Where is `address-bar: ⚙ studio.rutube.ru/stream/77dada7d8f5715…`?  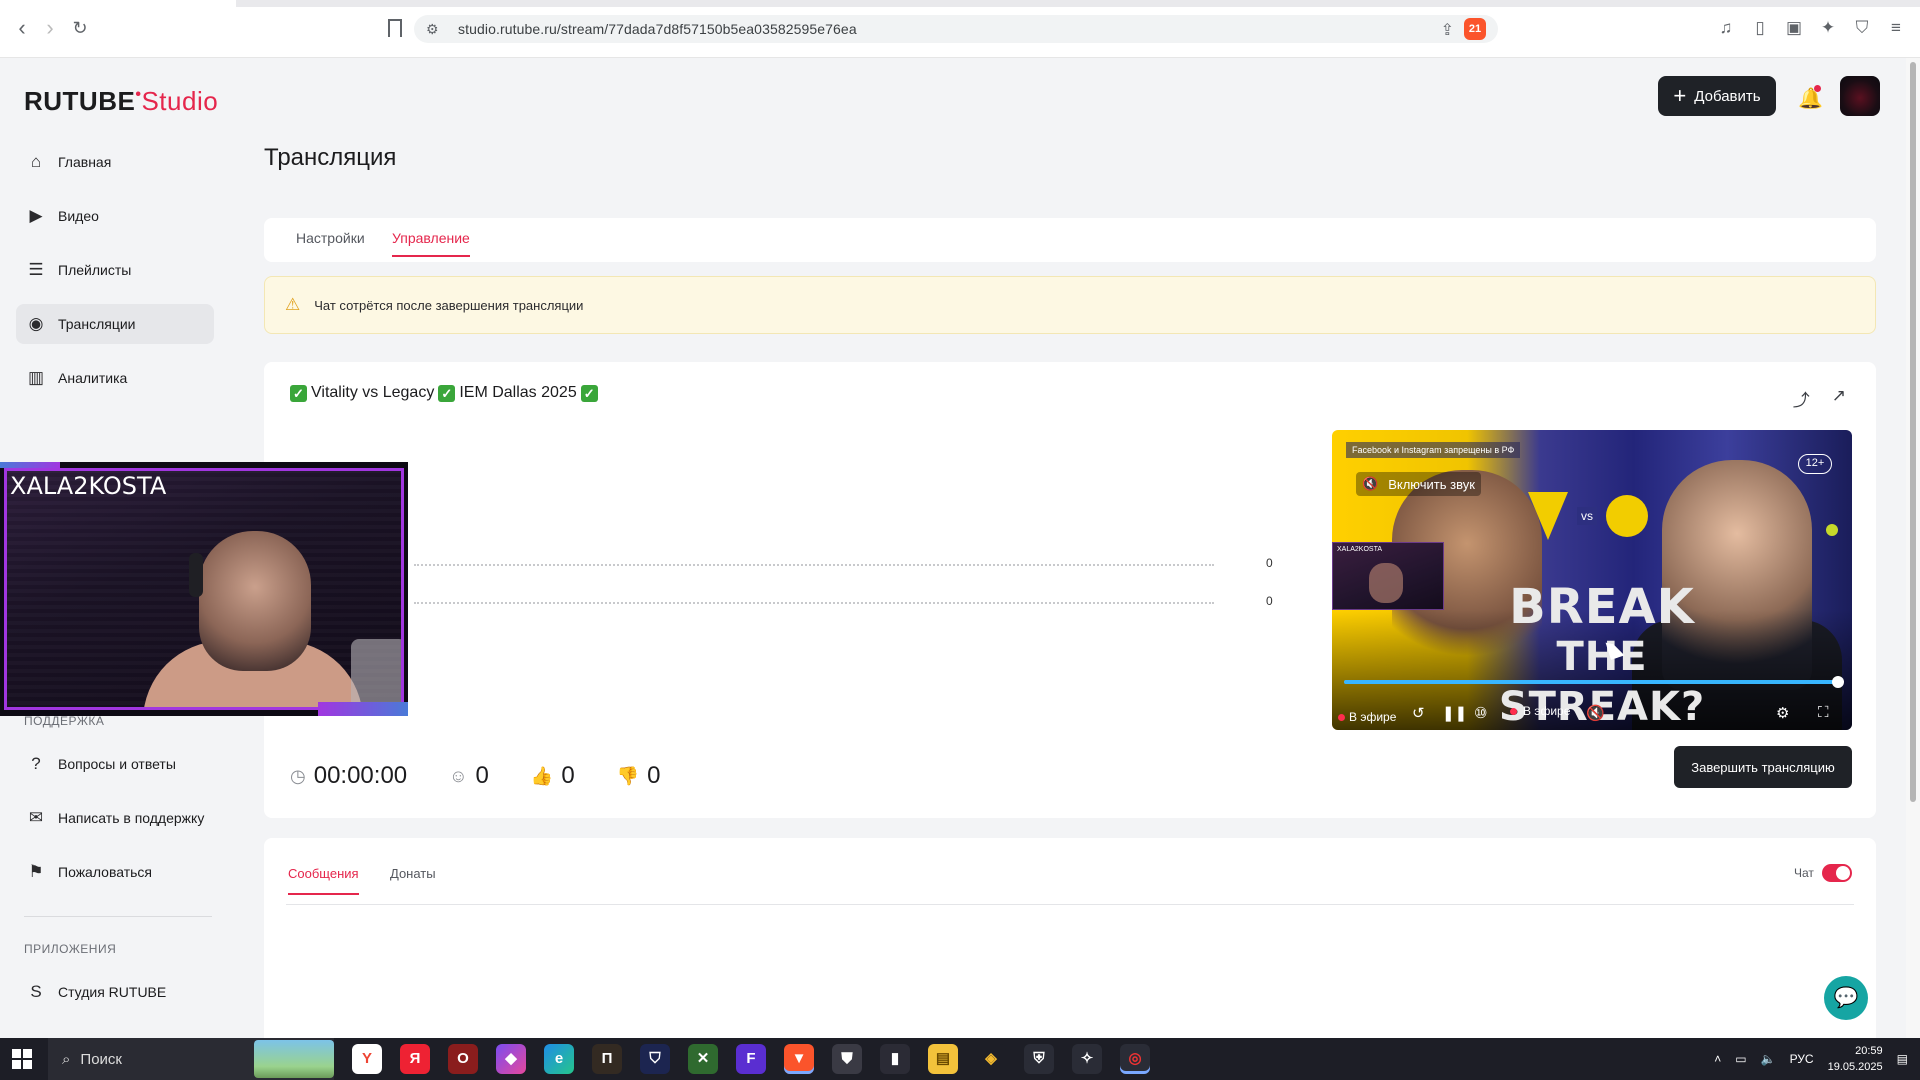 address-bar: ⚙ studio.rutube.ru/stream/77dada7d8f5715… is located at coordinates (956, 29).